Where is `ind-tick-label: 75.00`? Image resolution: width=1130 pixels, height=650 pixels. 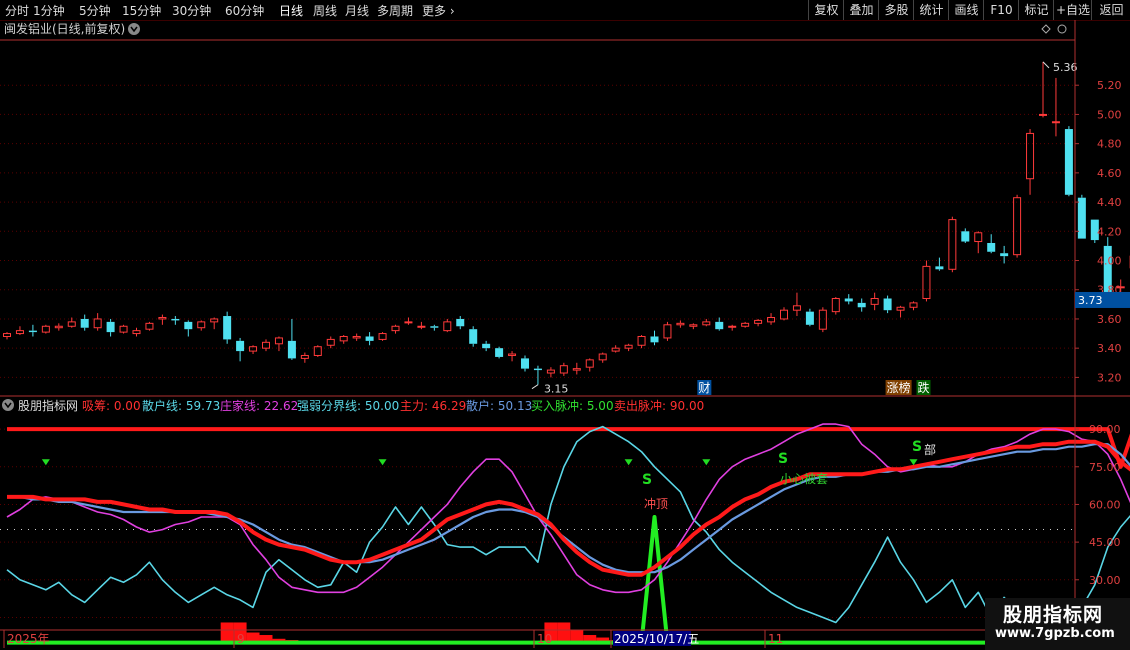
ind-tick-label: 75.00 is located at coordinates (1105, 467).